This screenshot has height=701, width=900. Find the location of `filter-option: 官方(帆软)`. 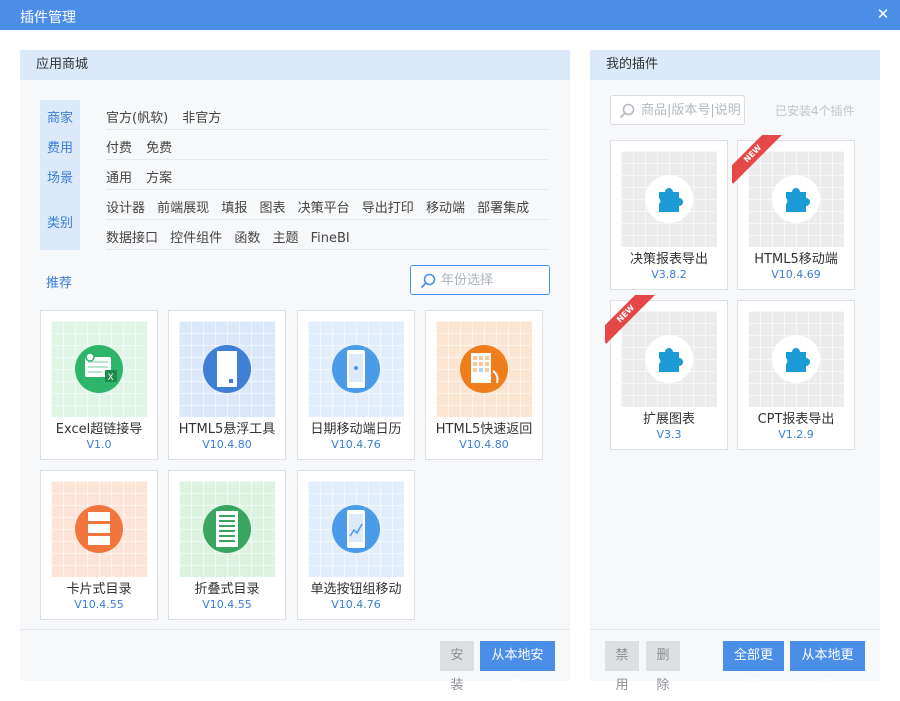

filter-option: 官方(帆软) is located at coordinates (137, 116).